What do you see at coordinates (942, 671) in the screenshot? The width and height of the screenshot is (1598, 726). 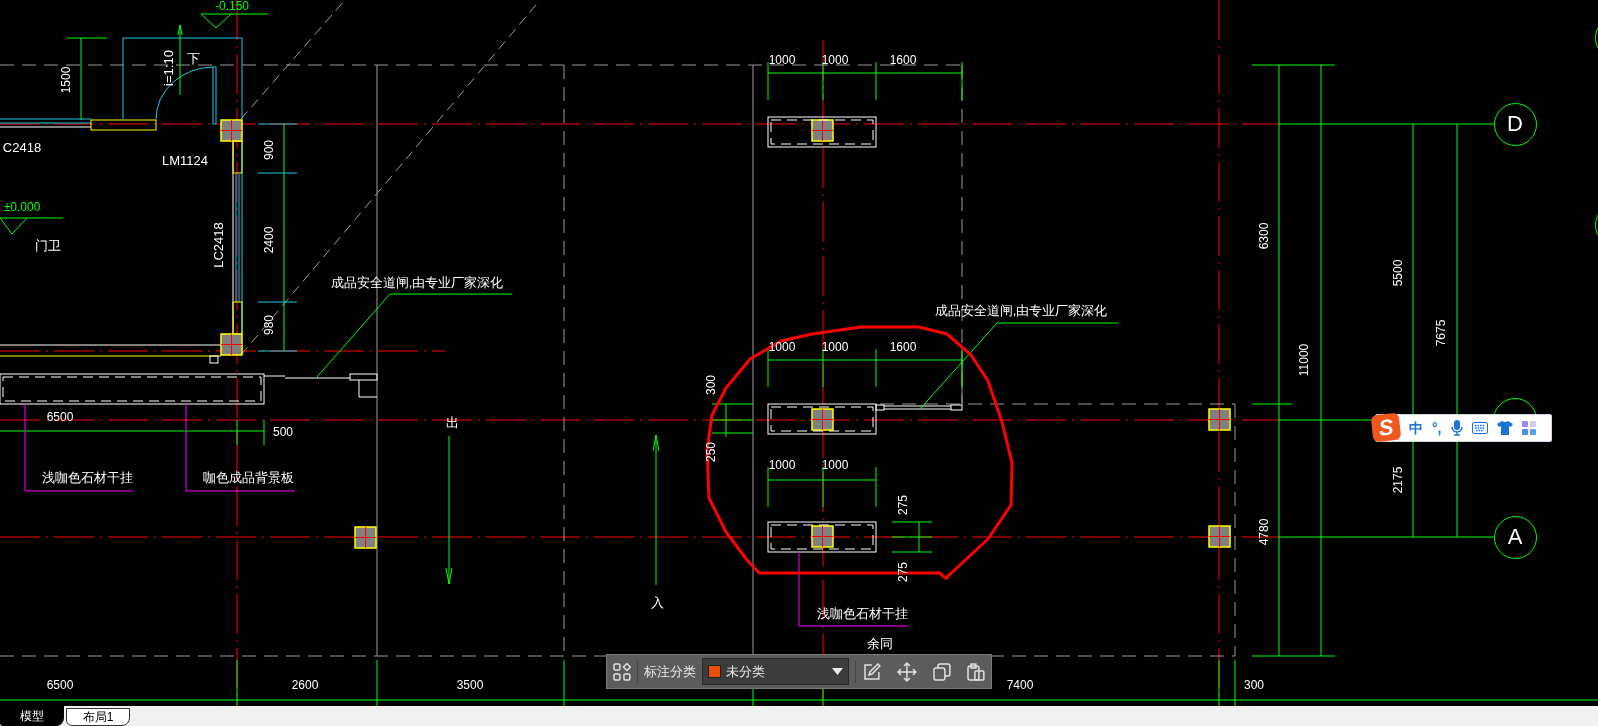 I see `copy-icon` at bounding box center [942, 671].